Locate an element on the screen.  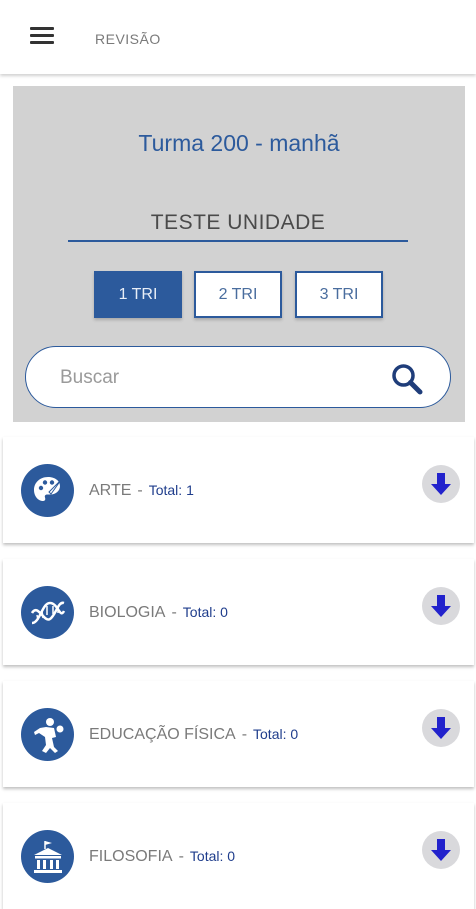
subject-label: EDUCAÇÃO FÍSICA - Total: 0 is located at coordinates (193, 735).